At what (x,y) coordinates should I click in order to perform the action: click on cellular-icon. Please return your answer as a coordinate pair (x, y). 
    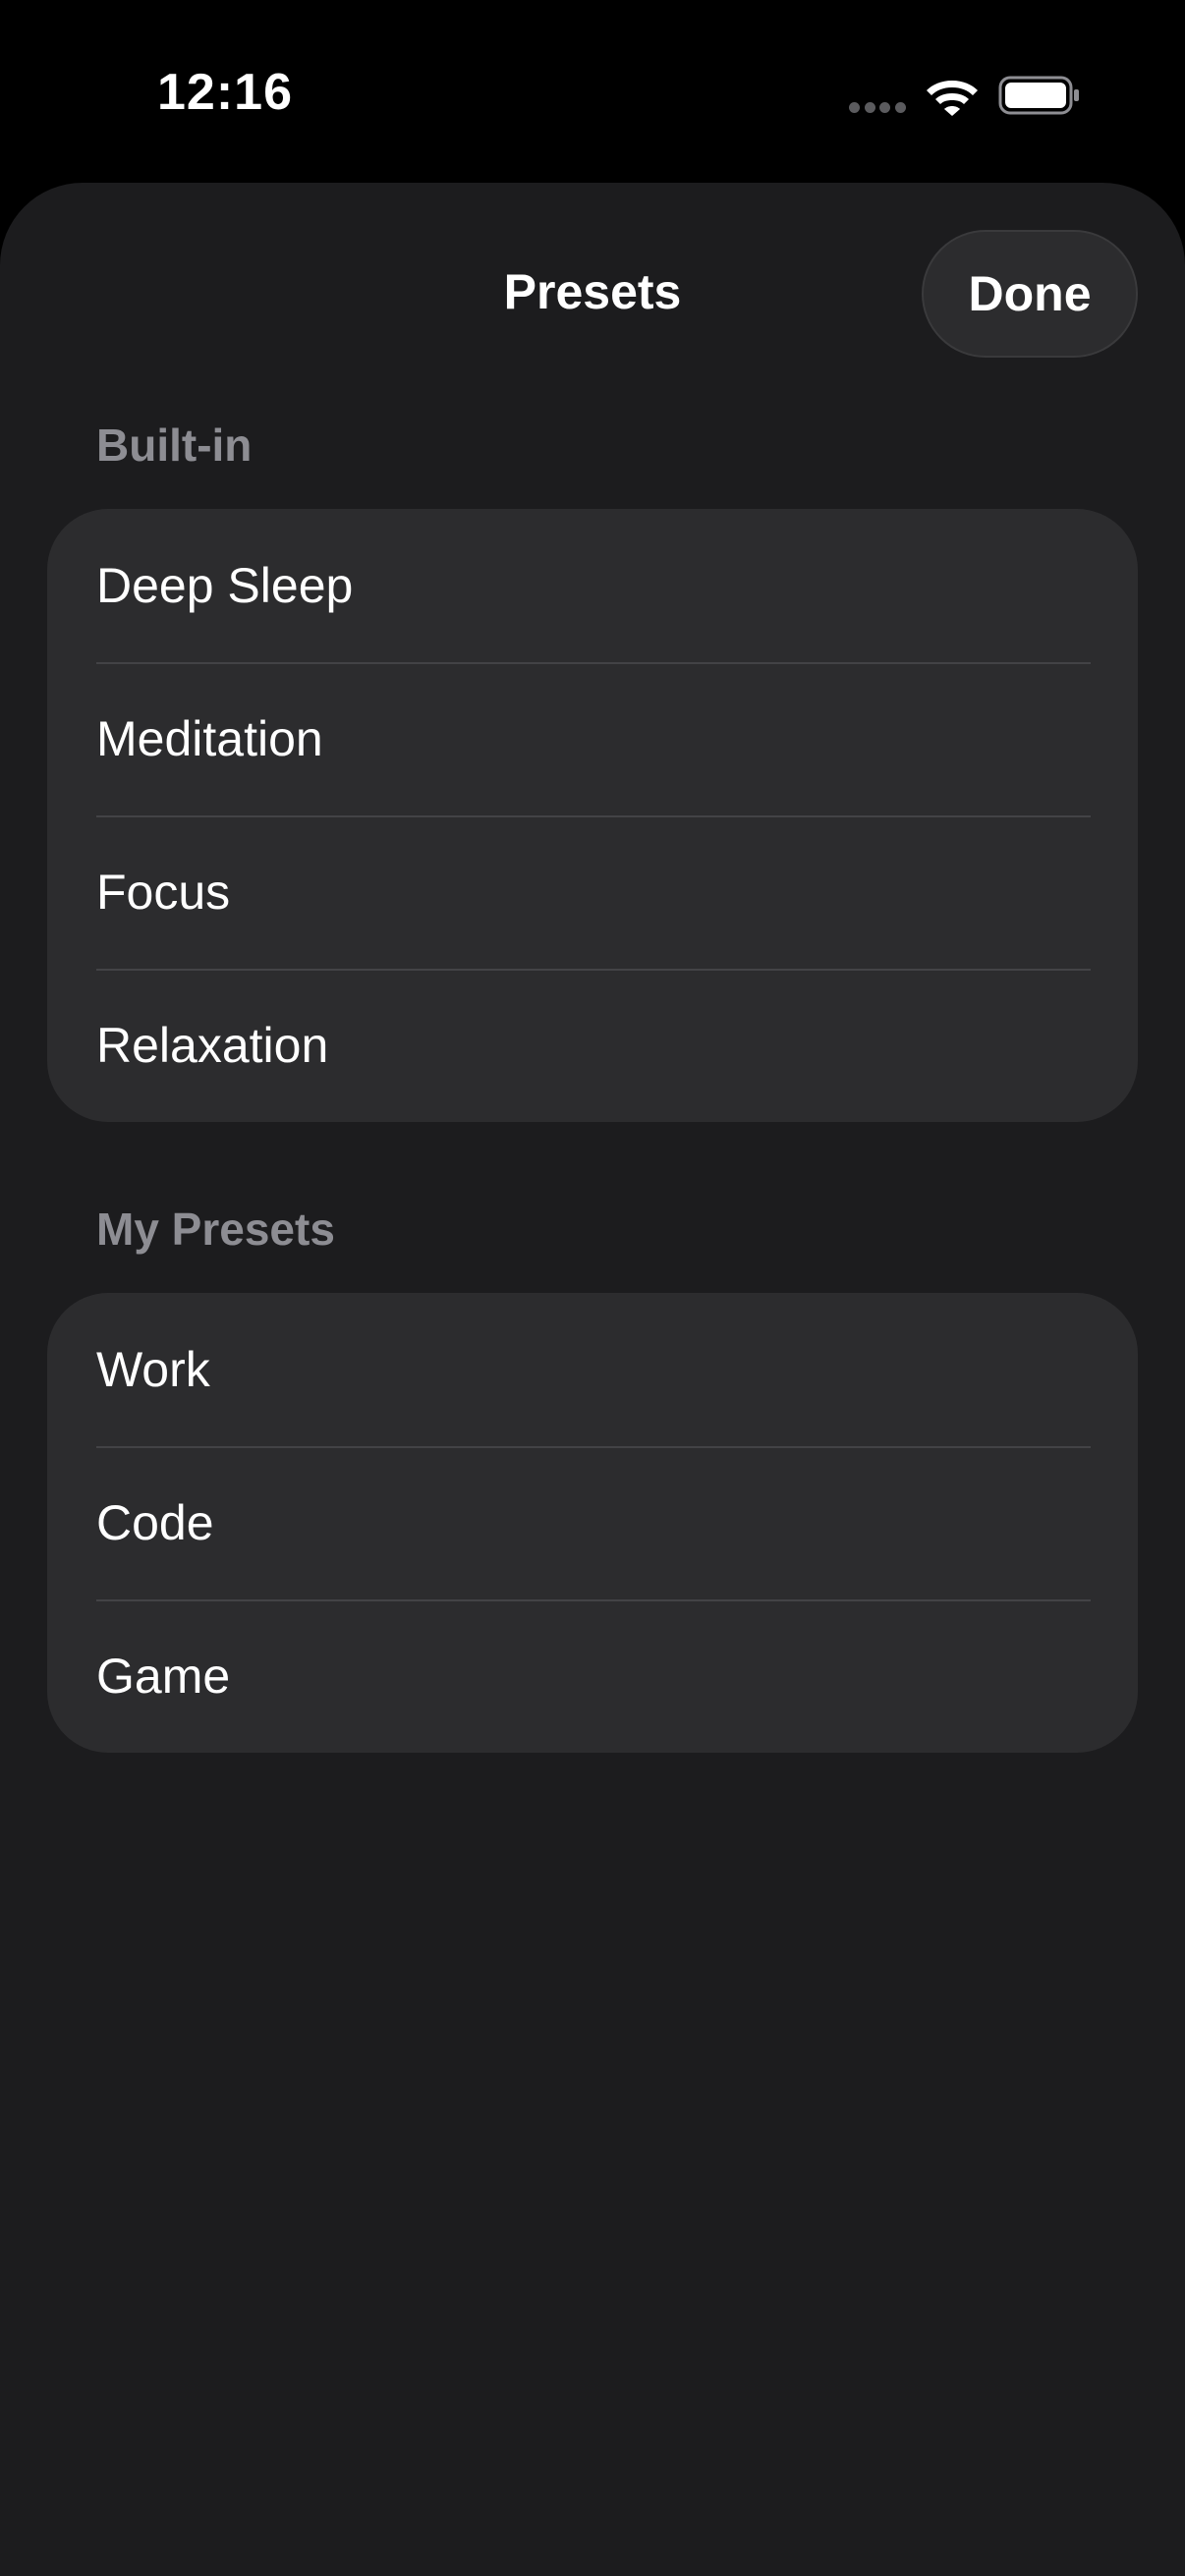
    Looking at the image, I should click on (878, 108).